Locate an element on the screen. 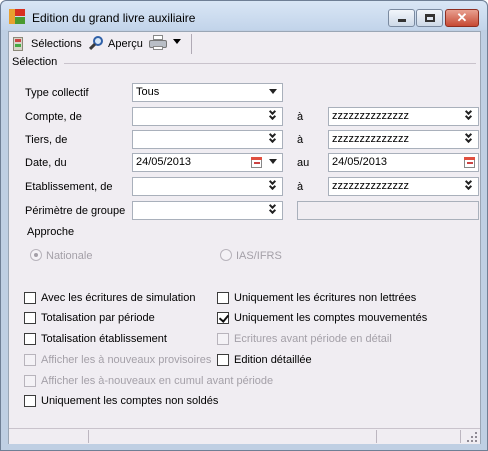 This screenshot has width=488, height=451. date-to-label: au is located at coordinates (303, 163).